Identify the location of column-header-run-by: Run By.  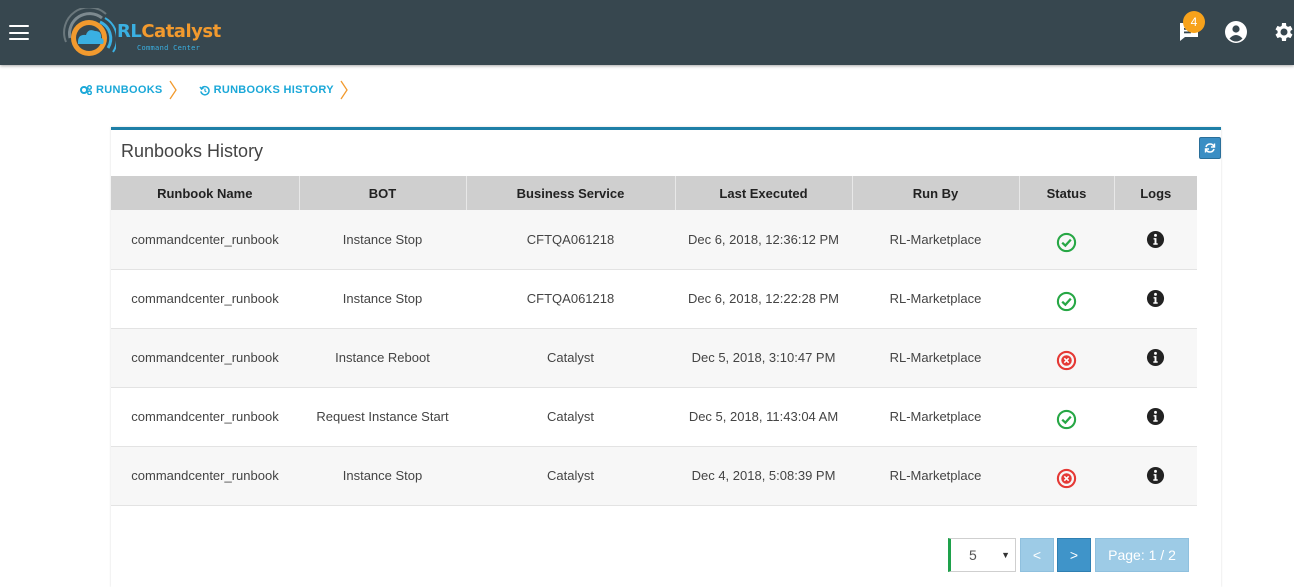
(936, 193).